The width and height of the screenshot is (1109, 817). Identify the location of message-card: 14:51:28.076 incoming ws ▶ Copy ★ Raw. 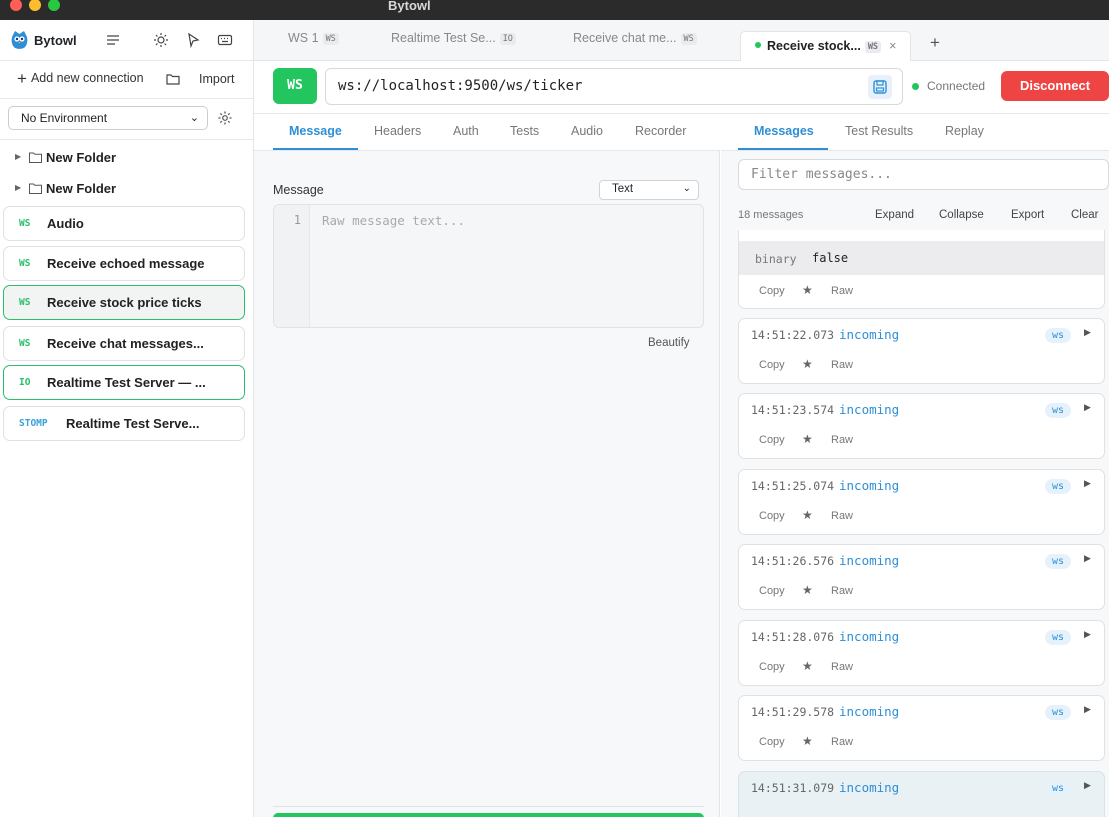
(921, 653).